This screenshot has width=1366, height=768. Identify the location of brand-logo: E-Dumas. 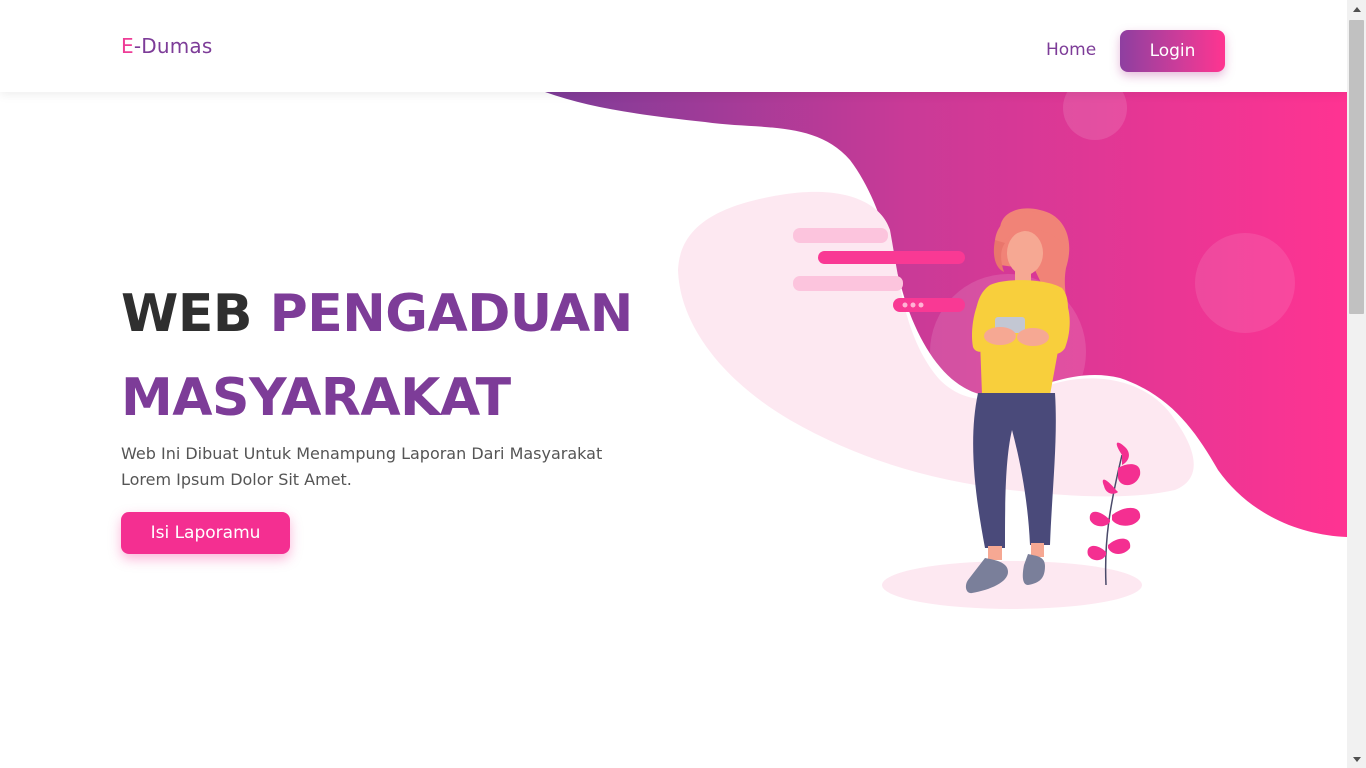
(167, 46).